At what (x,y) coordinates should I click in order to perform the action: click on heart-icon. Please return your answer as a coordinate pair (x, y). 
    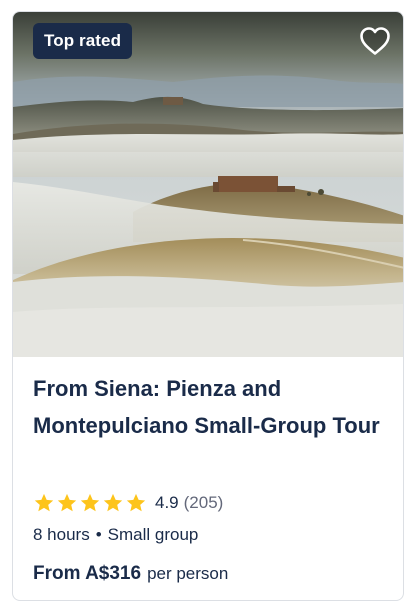
    Looking at the image, I should click on (375, 41).